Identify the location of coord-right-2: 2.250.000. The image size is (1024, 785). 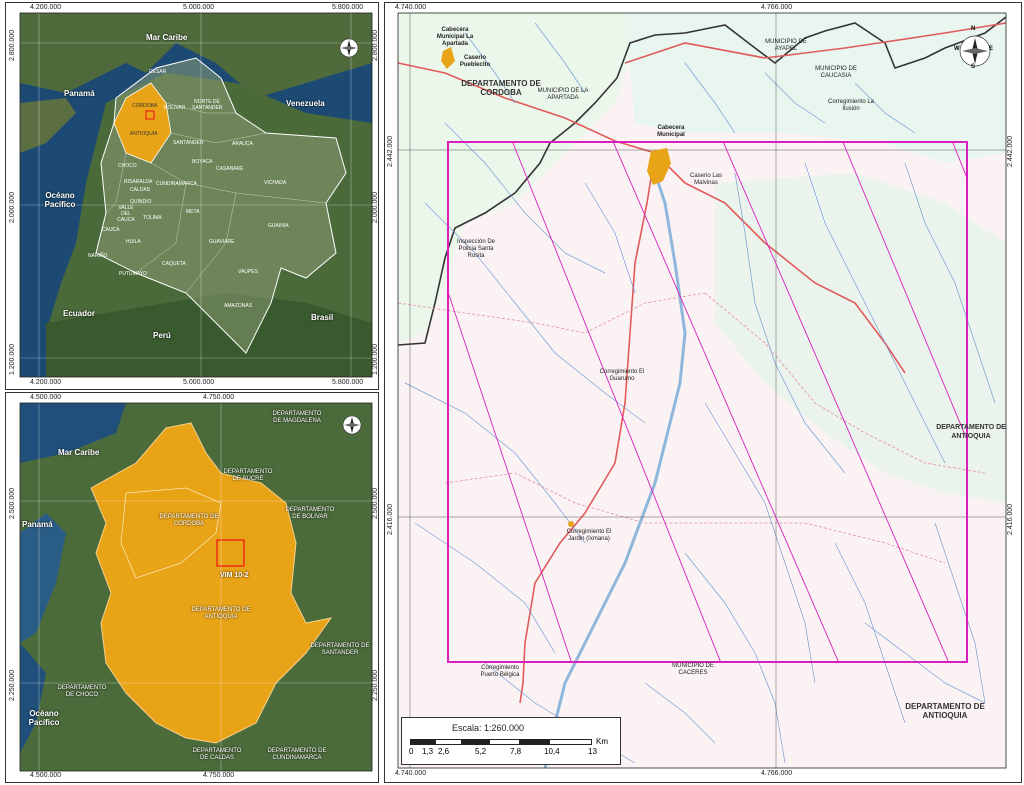
(375, 685).